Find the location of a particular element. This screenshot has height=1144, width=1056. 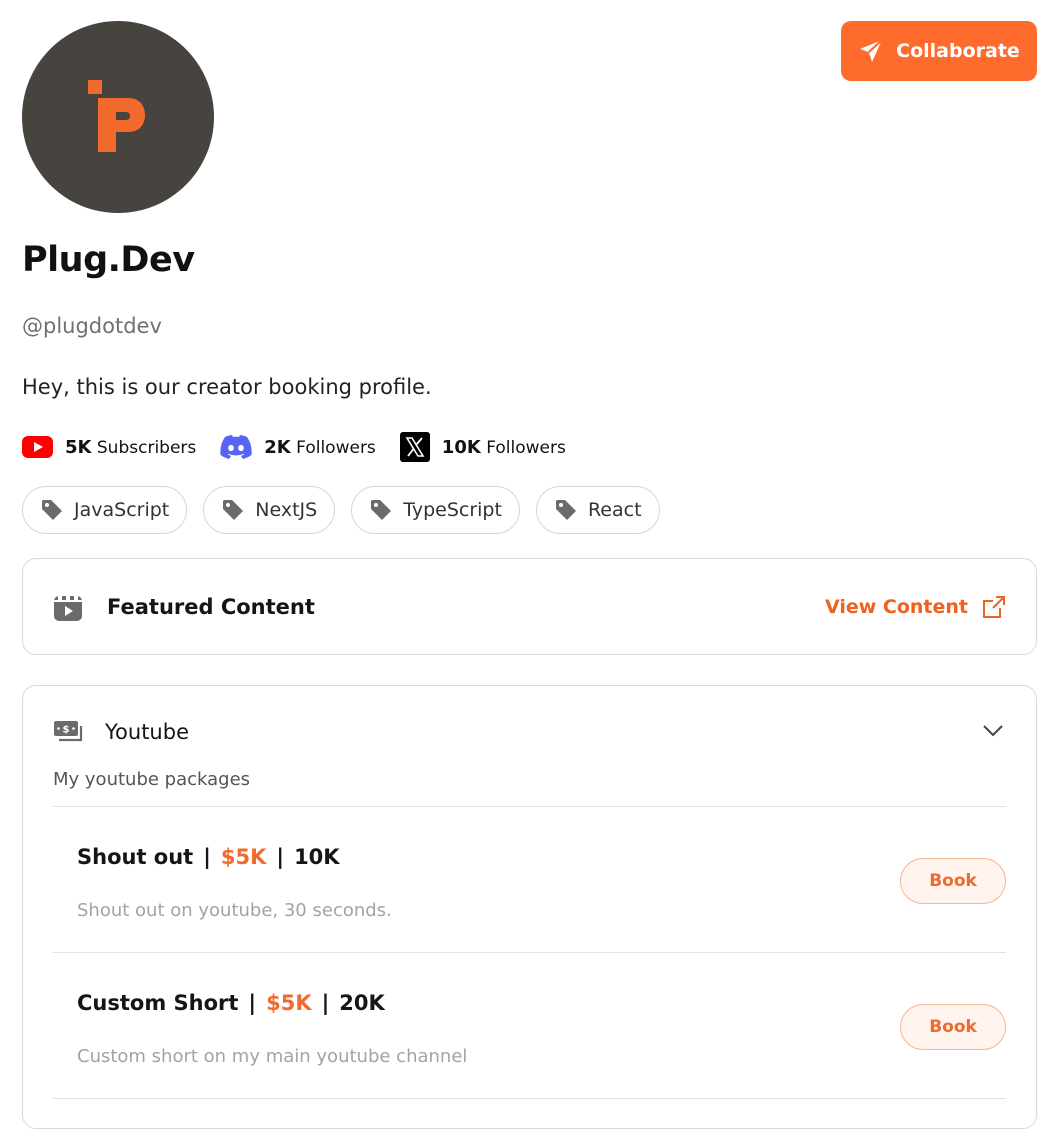

tag-react: React is located at coordinates (597, 510).